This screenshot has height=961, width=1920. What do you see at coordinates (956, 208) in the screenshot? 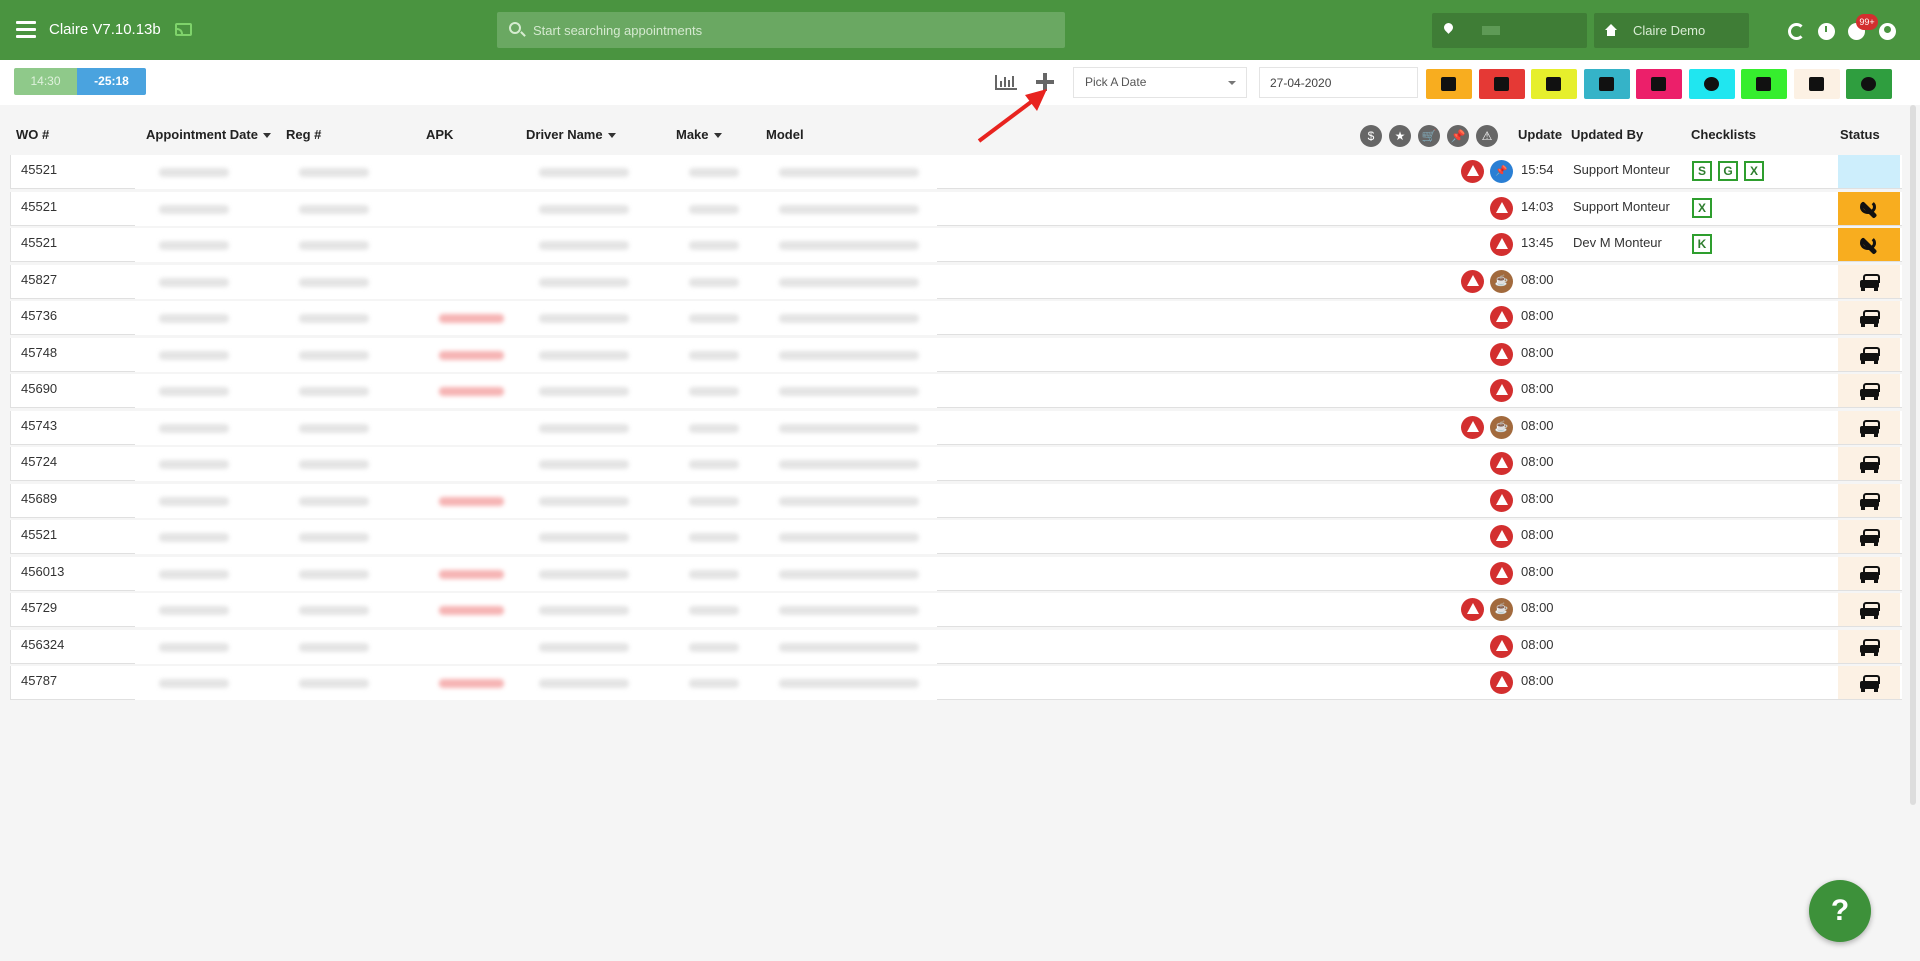
I see `table-row: 45521 14:03 Support Monteur X` at bounding box center [956, 208].